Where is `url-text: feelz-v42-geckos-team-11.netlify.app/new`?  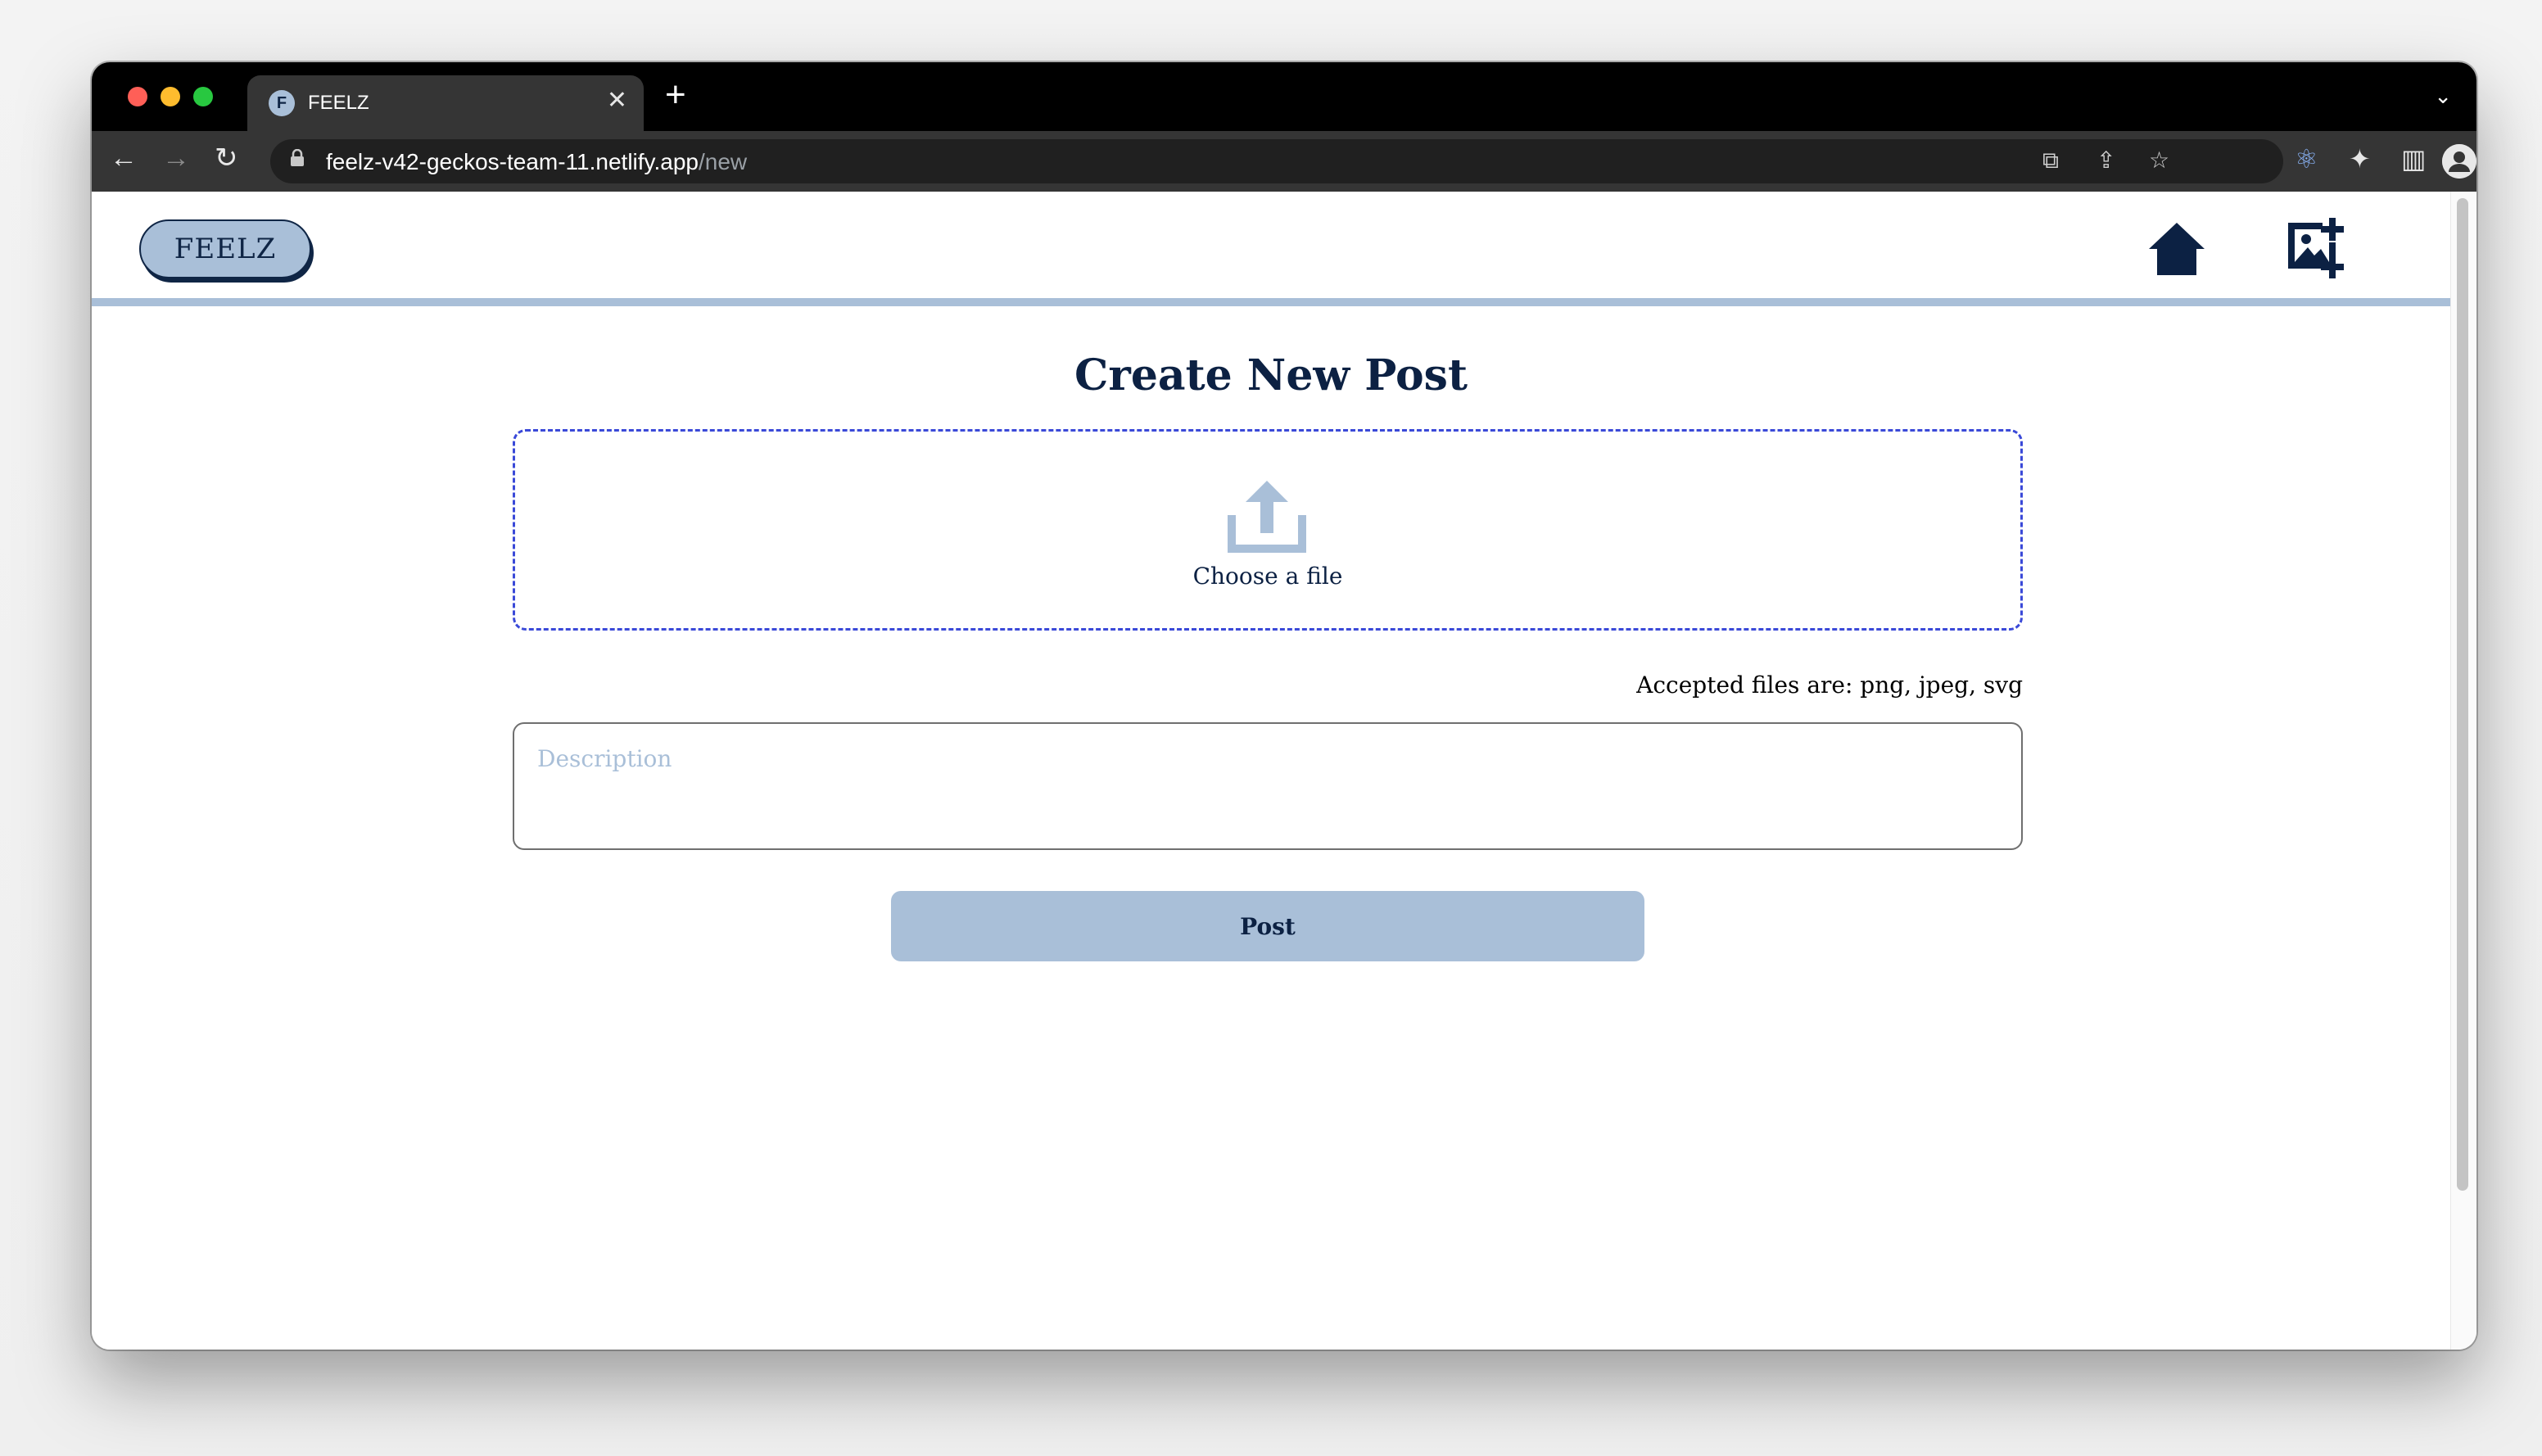 url-text: feelz-v42-geckos-team-11.netlify.app/new is located at coordinates (536, 162).